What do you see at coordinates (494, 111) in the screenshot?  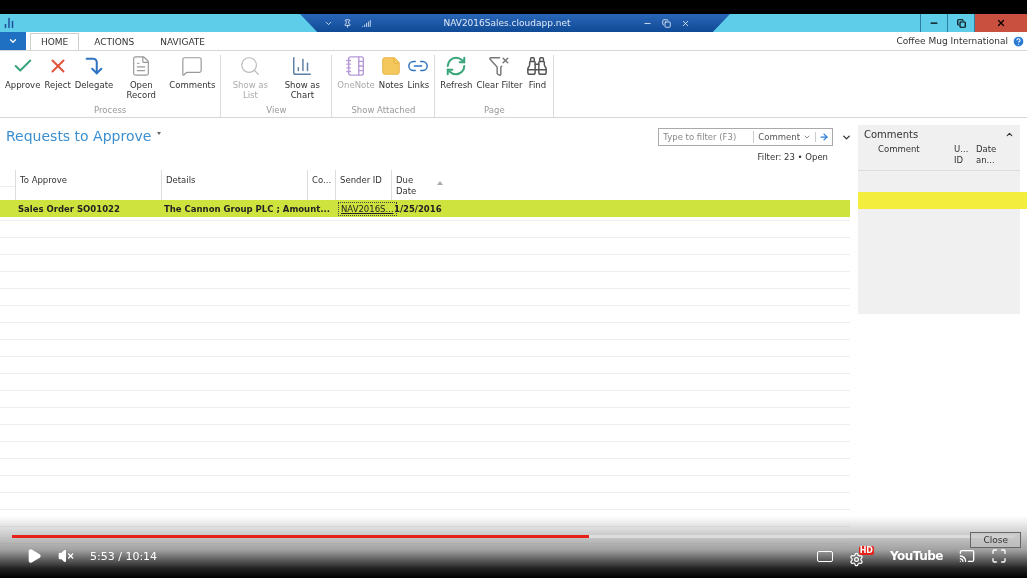 I see `group-label: Page` at bounding box center [494, 111].